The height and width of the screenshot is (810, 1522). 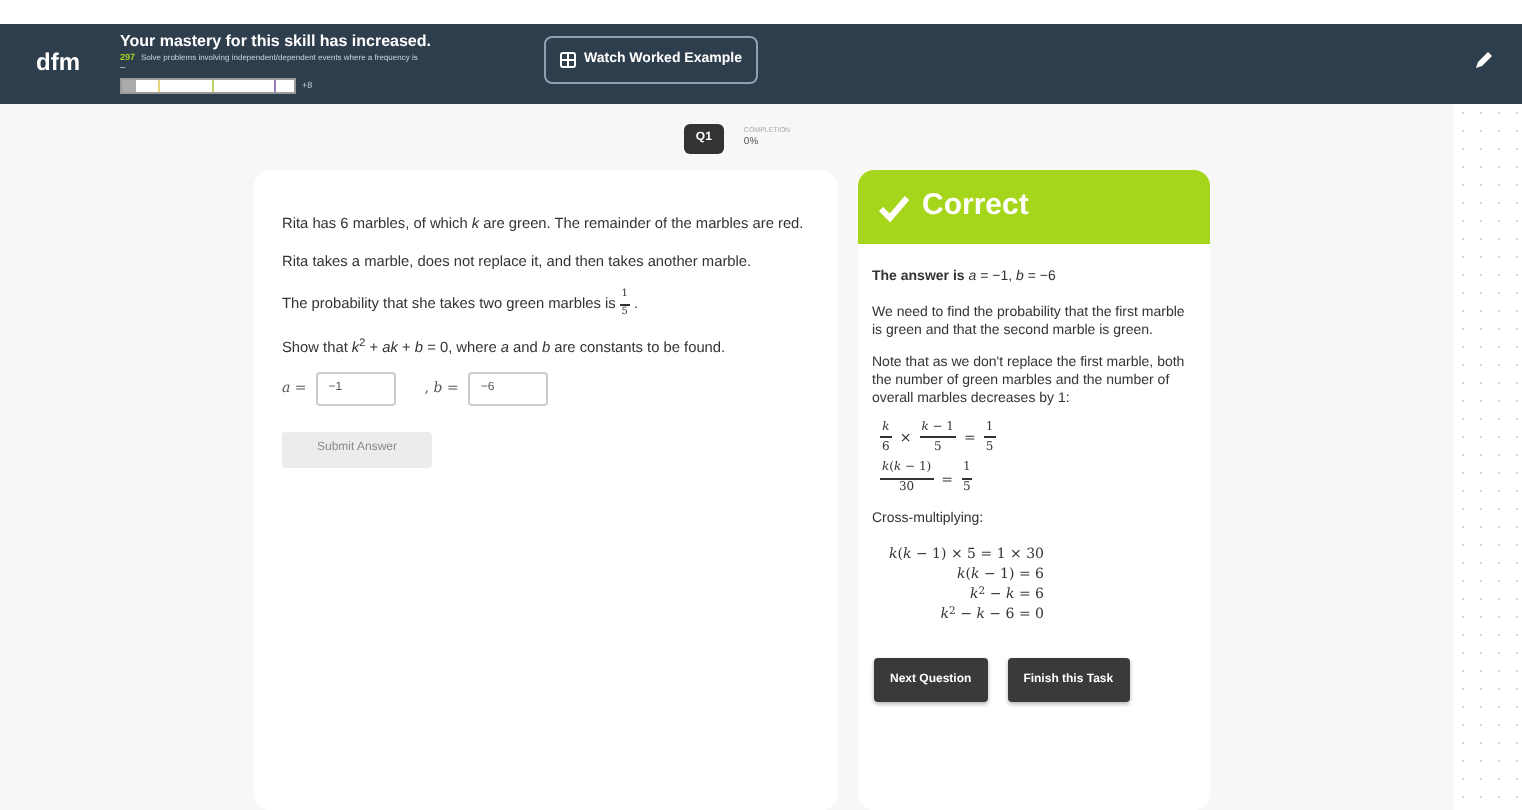 What do you see at coordinates (975, 206) in the screenshot?
I see `verdict-text: Correct` at bounding box center [975, 206].